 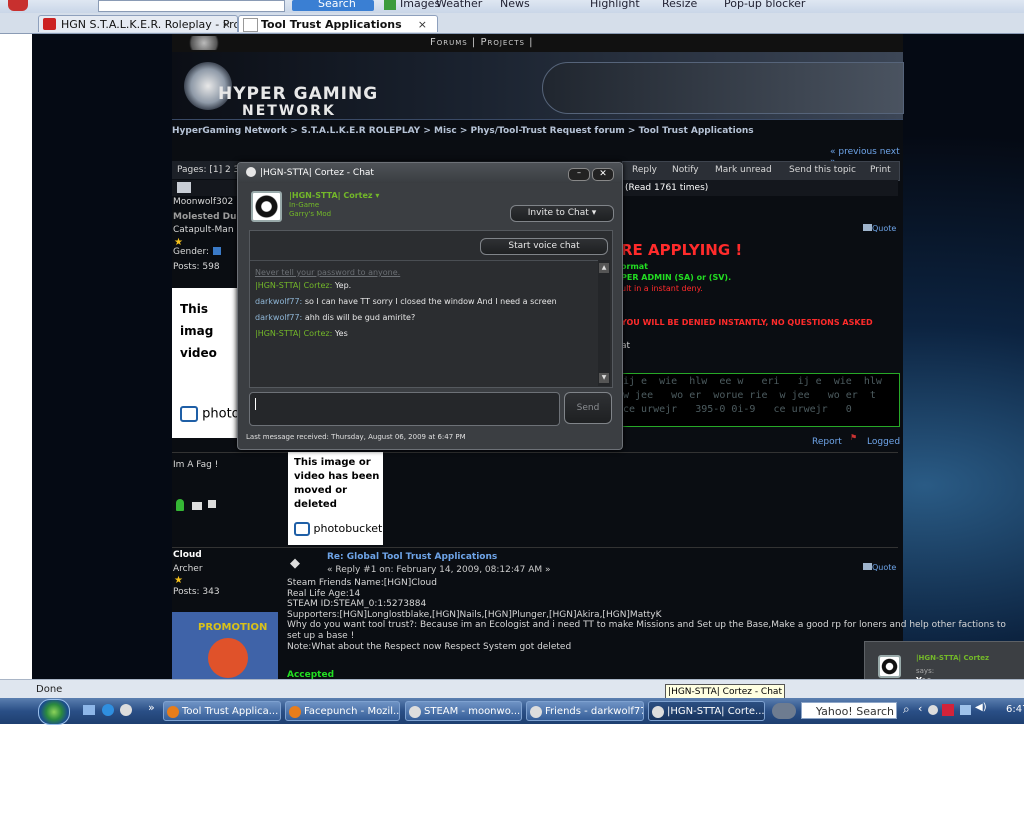 I want to click on steam-quicklaunch-icon, so click(x=126, y=710).